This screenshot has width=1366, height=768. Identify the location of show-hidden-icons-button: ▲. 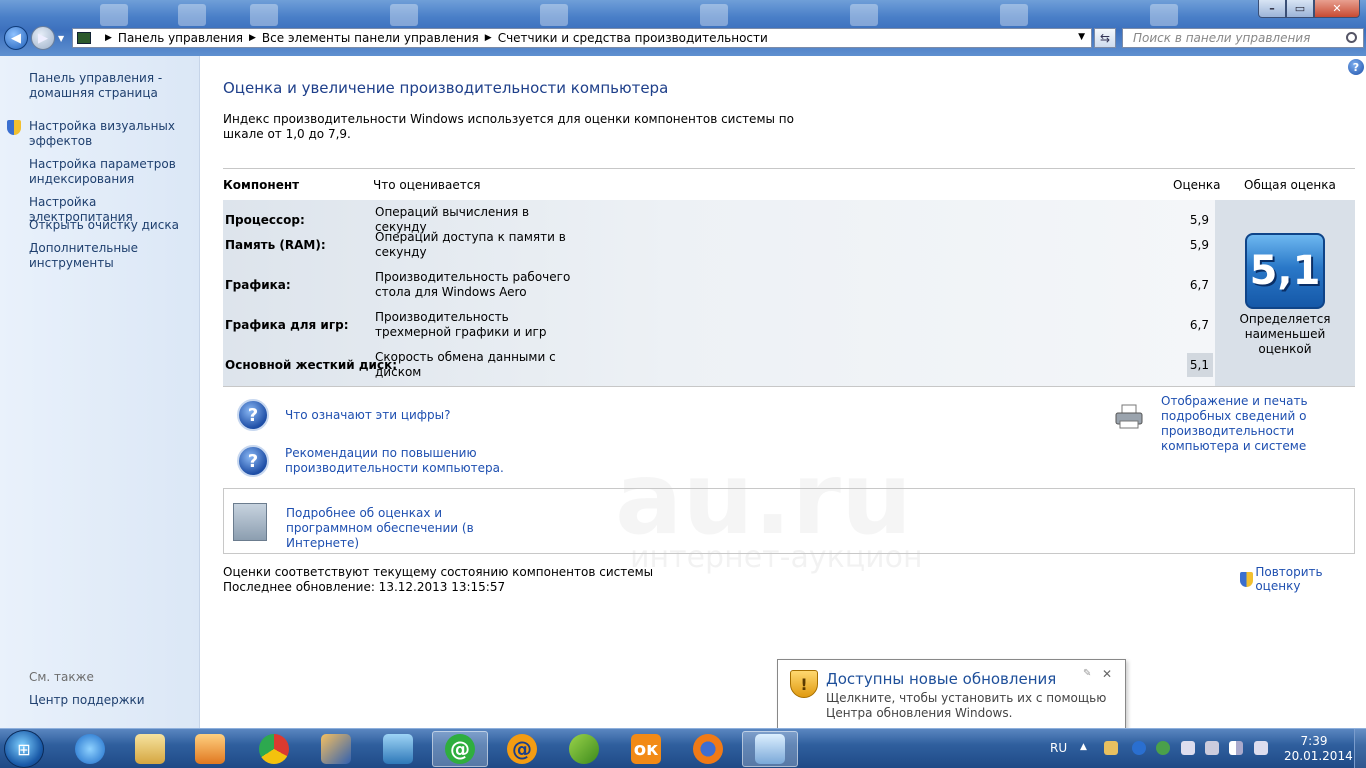
(1083, 747).